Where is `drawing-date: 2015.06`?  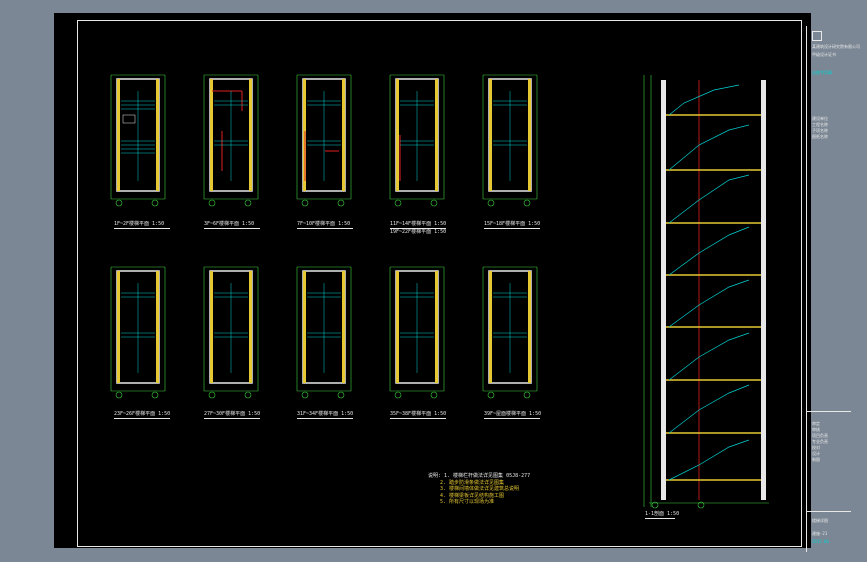
drawing-date: 2015.06 is located at coordinates (820, 541).